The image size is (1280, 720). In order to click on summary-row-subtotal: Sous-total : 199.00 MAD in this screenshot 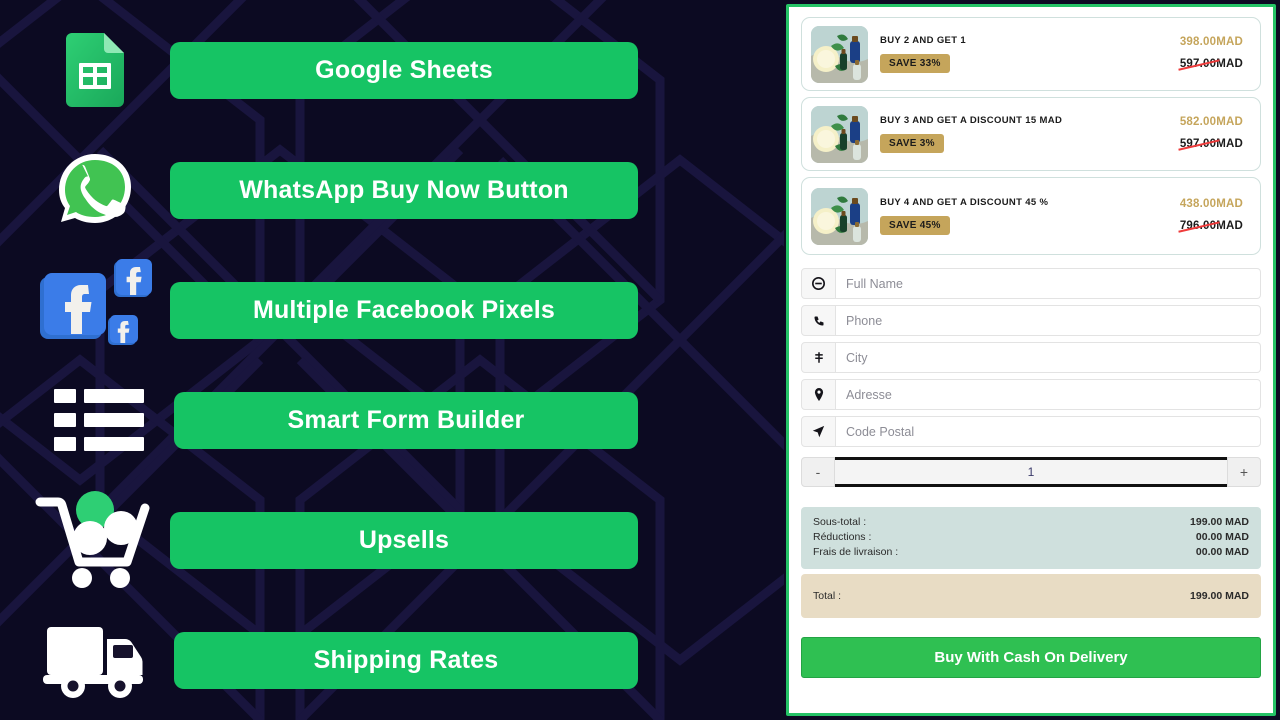, I will do `click(1031, 522)`.